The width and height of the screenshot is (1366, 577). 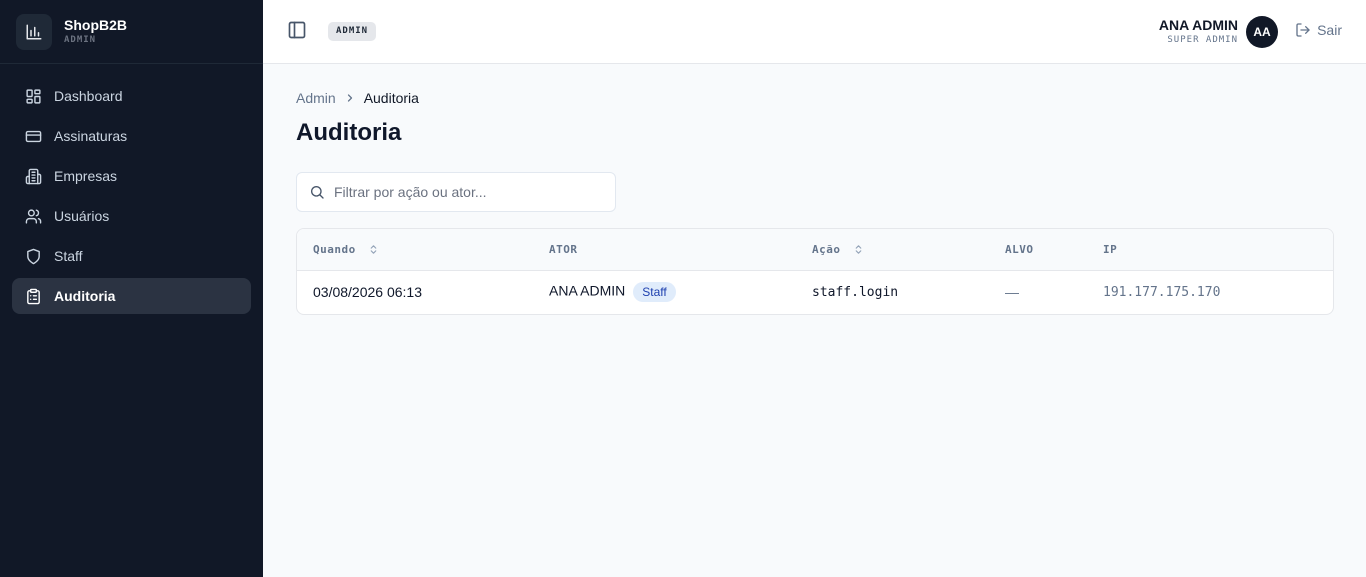 I want to click on sidebar-item-dashboard: Dashboard, so click(x=131, y=96).